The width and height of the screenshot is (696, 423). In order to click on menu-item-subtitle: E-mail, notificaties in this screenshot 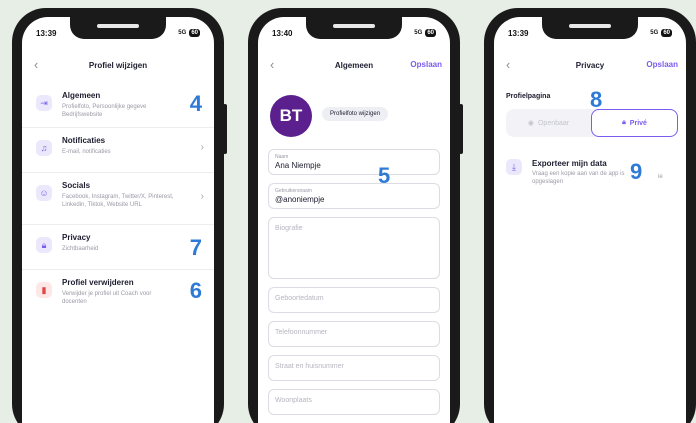, I will do `click(86, 152)`.